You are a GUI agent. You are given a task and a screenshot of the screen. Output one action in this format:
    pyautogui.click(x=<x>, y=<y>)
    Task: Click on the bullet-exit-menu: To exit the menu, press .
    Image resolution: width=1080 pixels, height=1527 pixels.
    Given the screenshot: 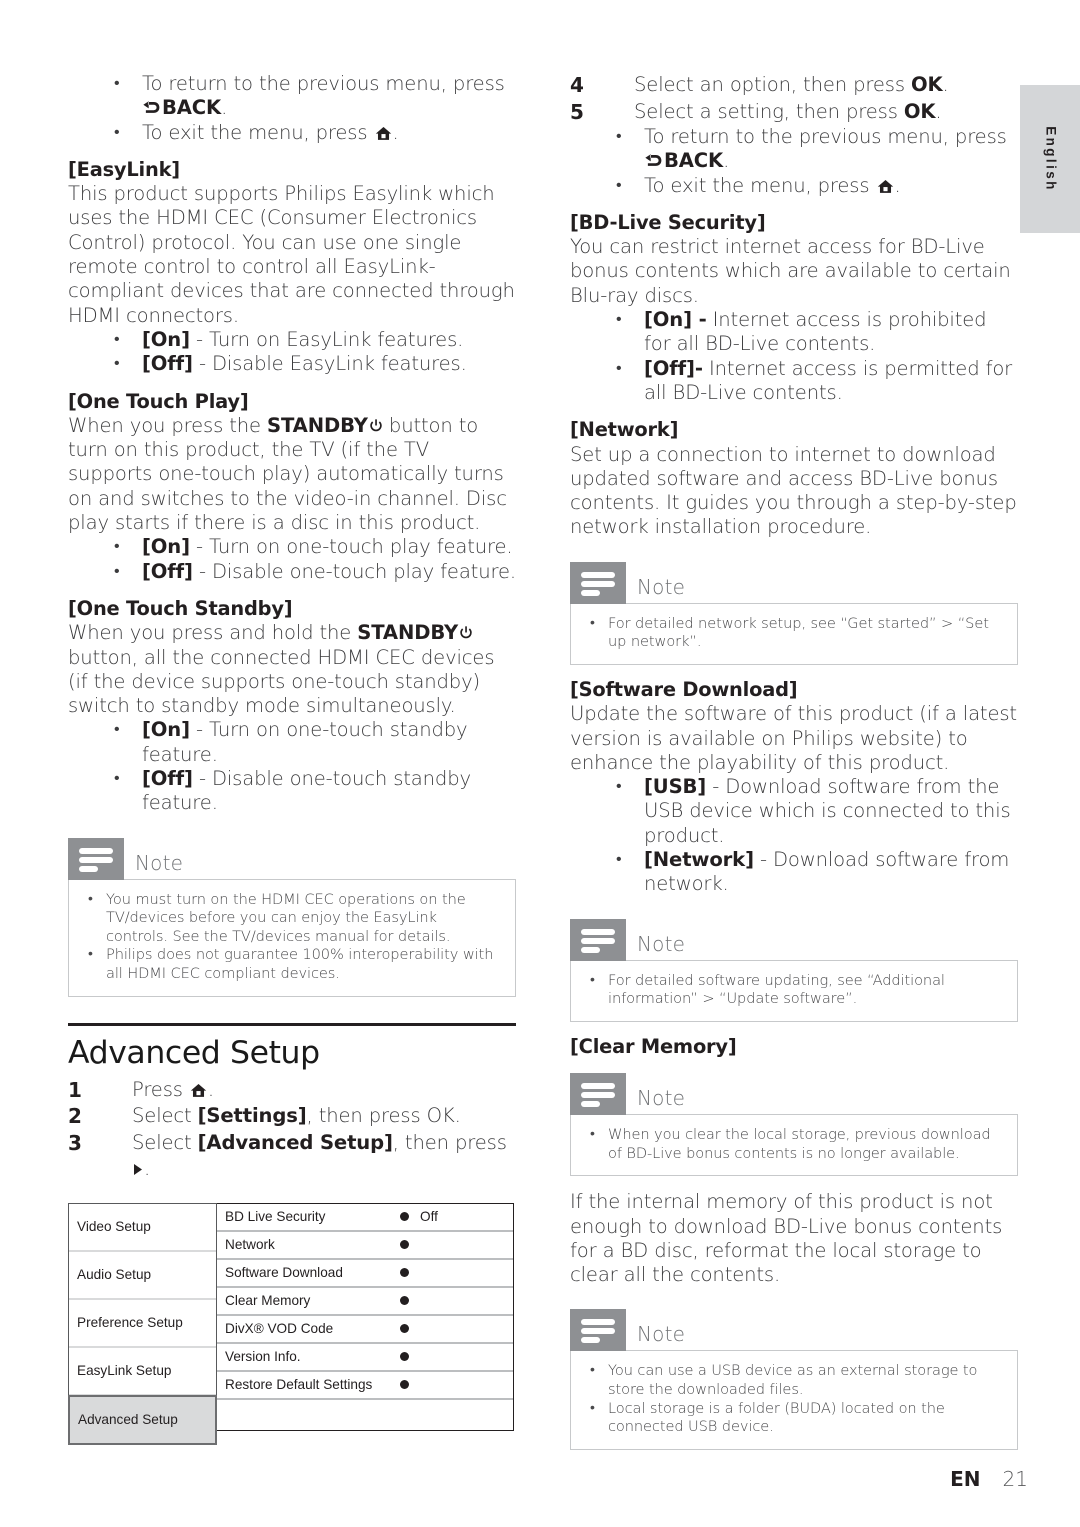 What is the action you would take?
    pyautogui.click(x=292, y=132)
    